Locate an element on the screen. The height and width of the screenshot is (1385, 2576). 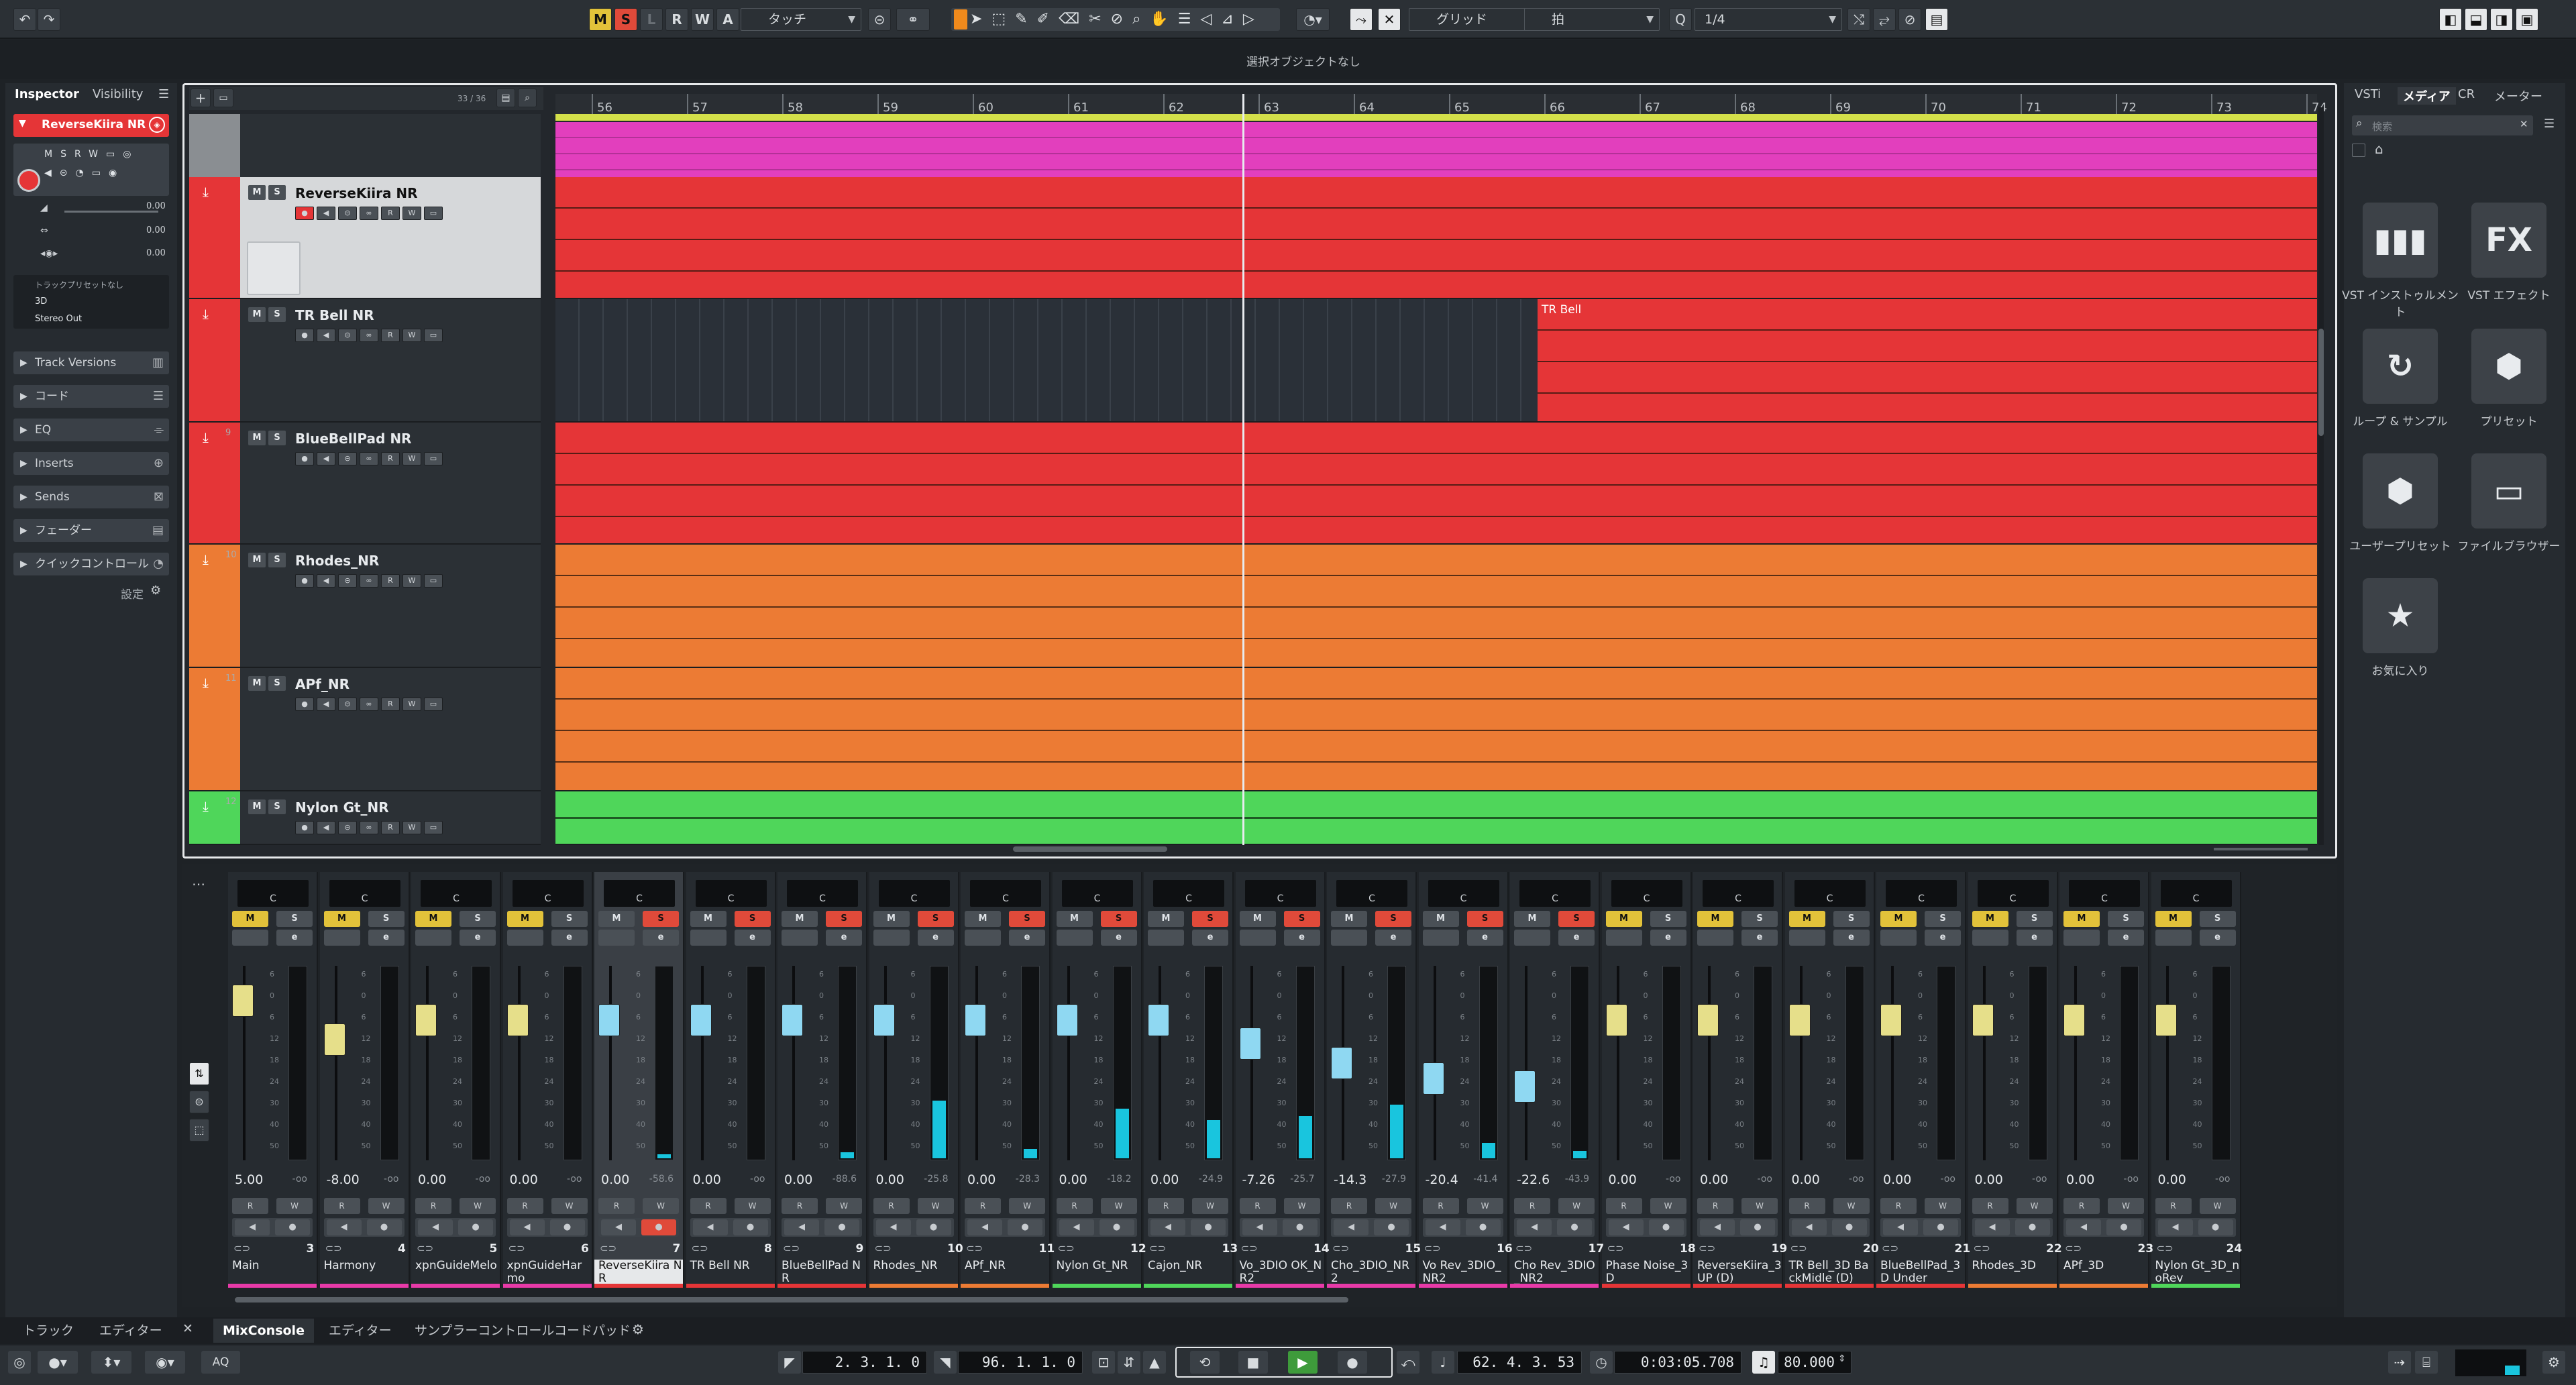
undo-button: ↶ is located at coordinates (24, 19).